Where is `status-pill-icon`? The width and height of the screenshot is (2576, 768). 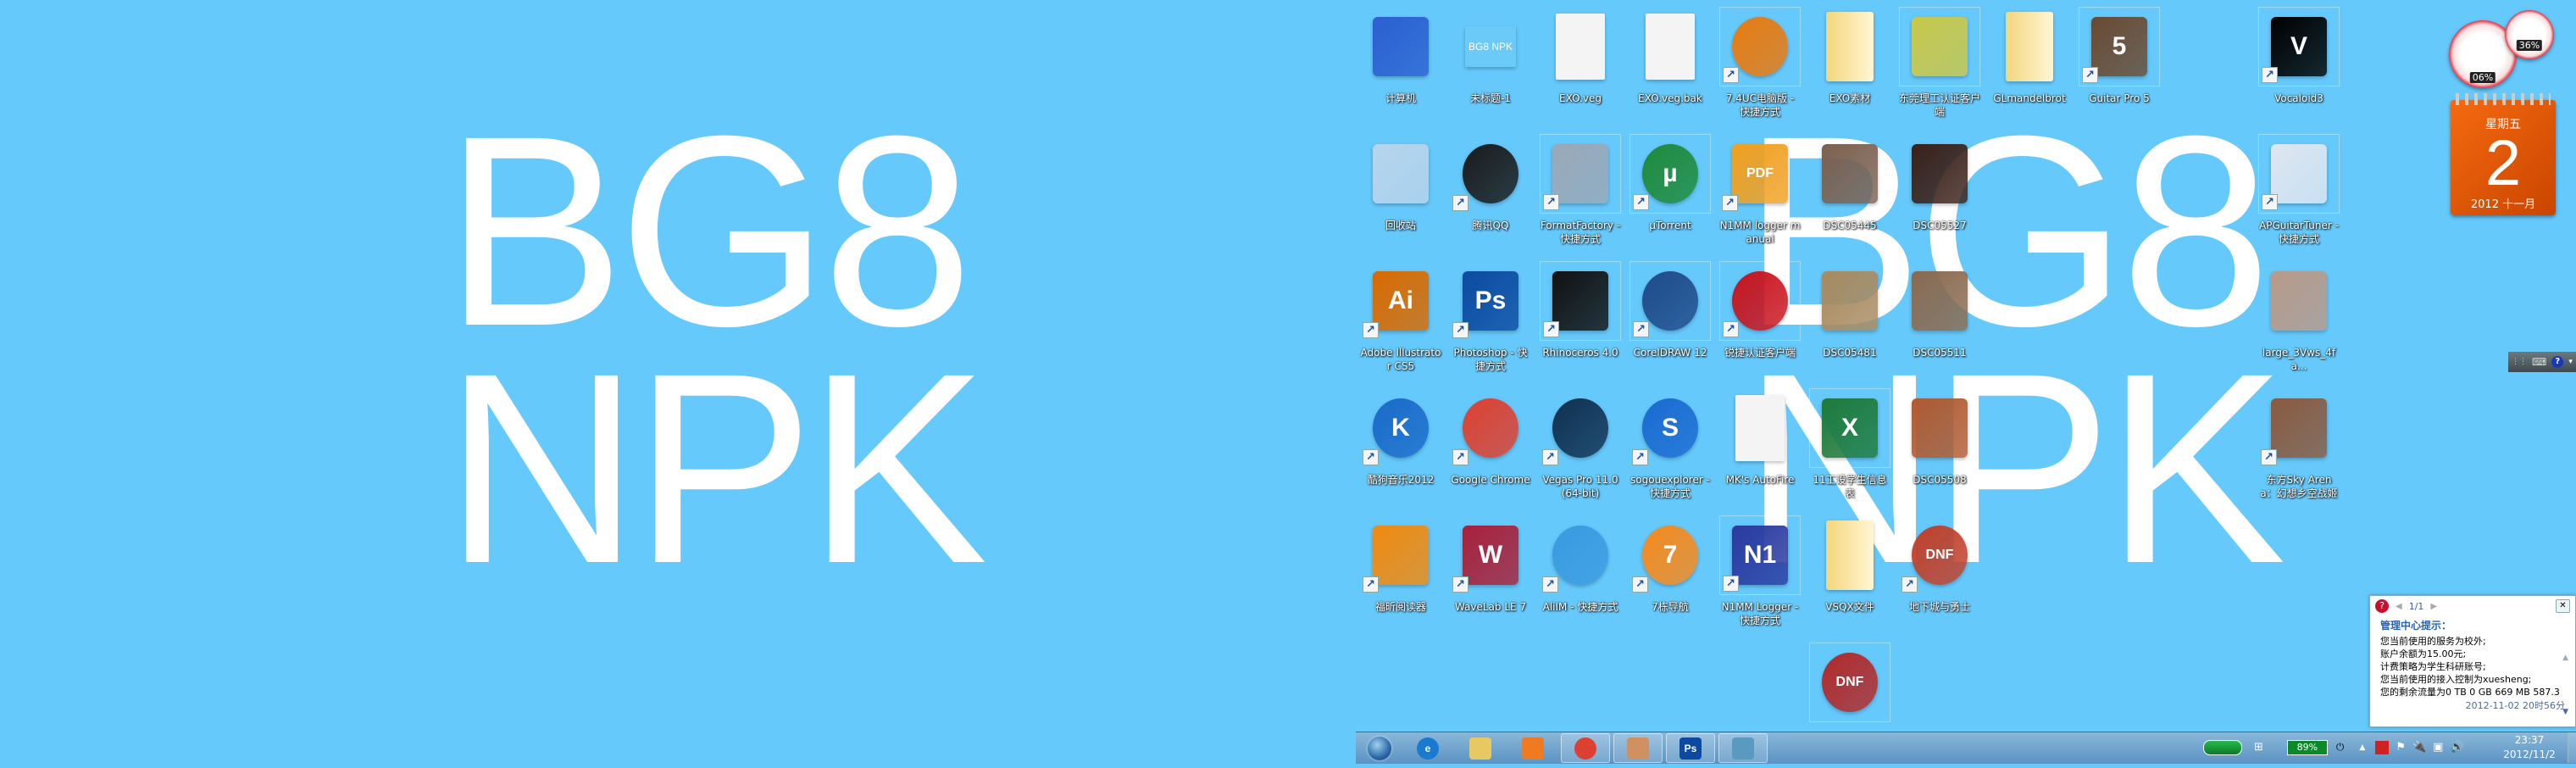
status-pill-icon is located at coordinates (2222, 747).